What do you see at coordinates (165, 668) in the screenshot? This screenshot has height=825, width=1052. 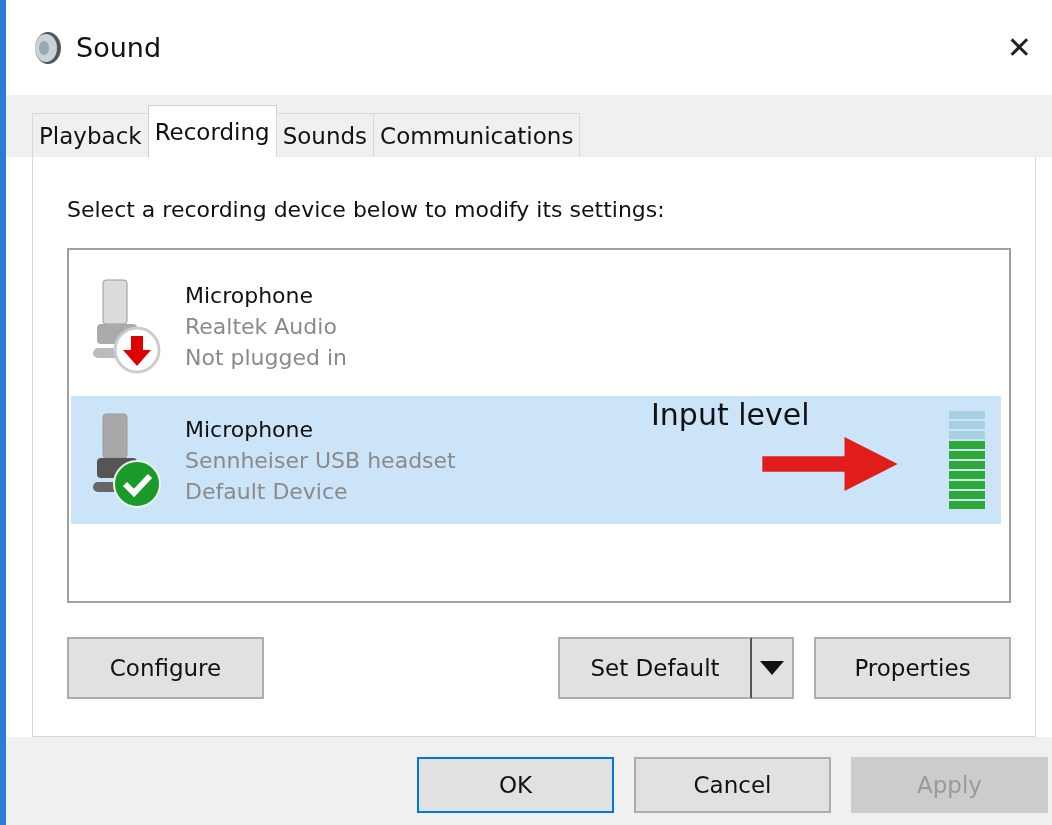 I see `panel-button: Configure` at bounding box center [165, 668].